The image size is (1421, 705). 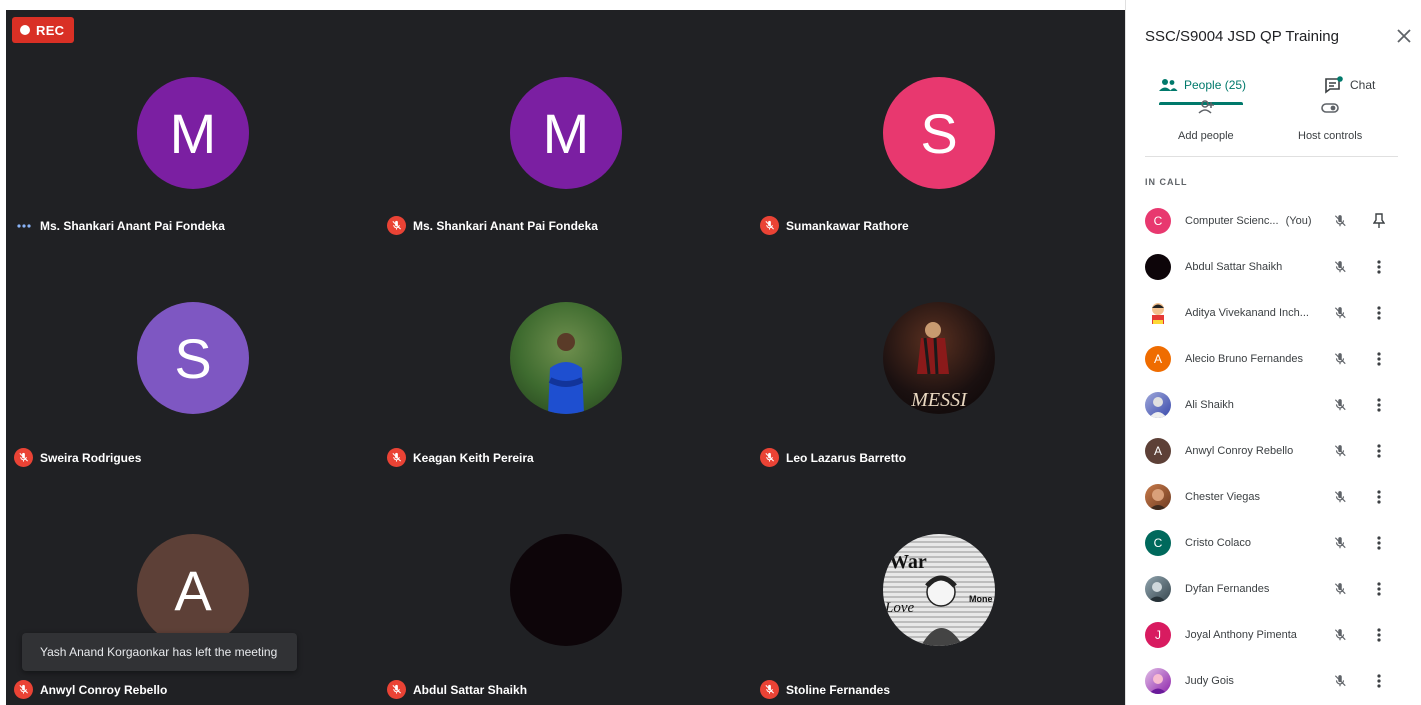 What do you see at coordinates (565, 358) in the screenshot?
I see `participant-tile: Keagan Keith Pereira` at bounding box center [565, 358].